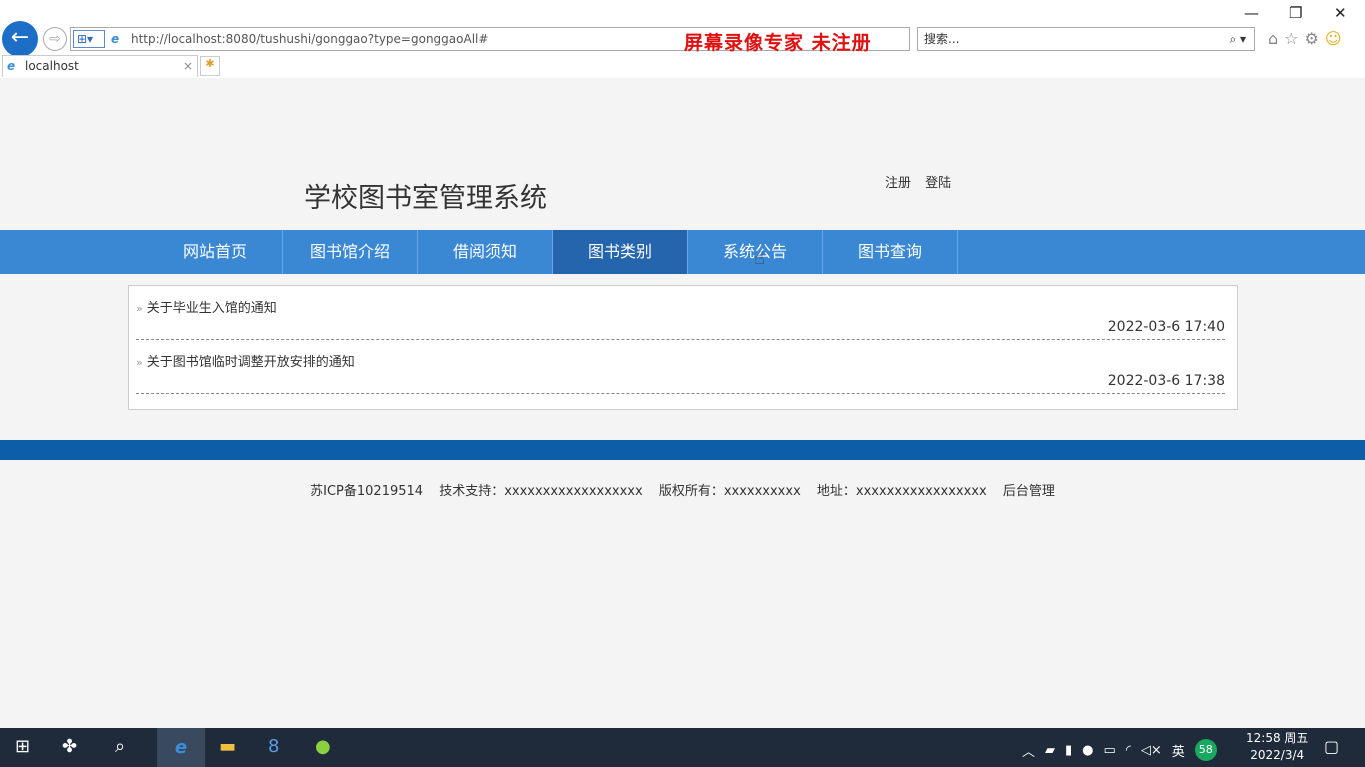 This screenshot has height=767, width=1365. I want to click on admin-link: 后台管理, so click(1029, 491).